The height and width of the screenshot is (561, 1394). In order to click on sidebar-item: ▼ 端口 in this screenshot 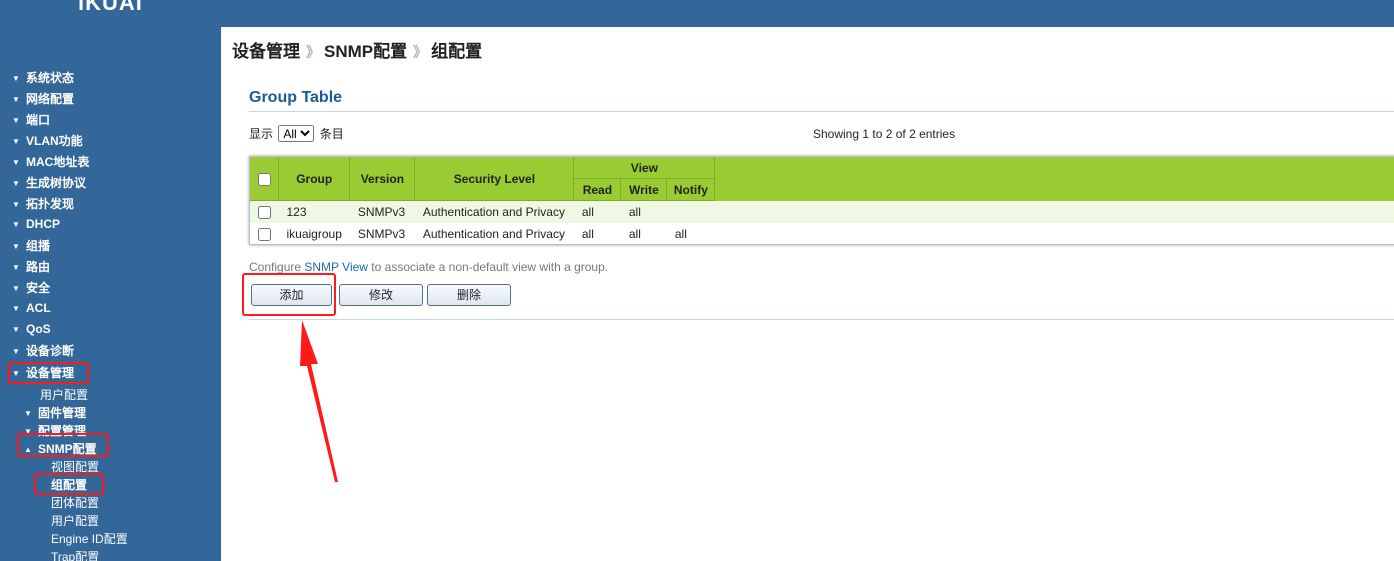, I will do `click(31, 120)`.